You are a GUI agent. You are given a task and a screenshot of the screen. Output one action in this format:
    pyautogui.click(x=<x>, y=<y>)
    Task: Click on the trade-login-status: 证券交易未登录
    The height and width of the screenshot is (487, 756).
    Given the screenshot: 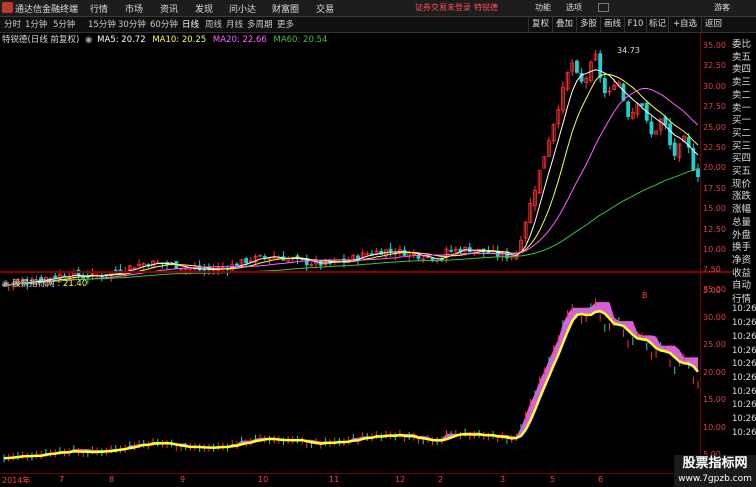 What is the action you would take?
    pyautogui.click(x=443, y=7)
    